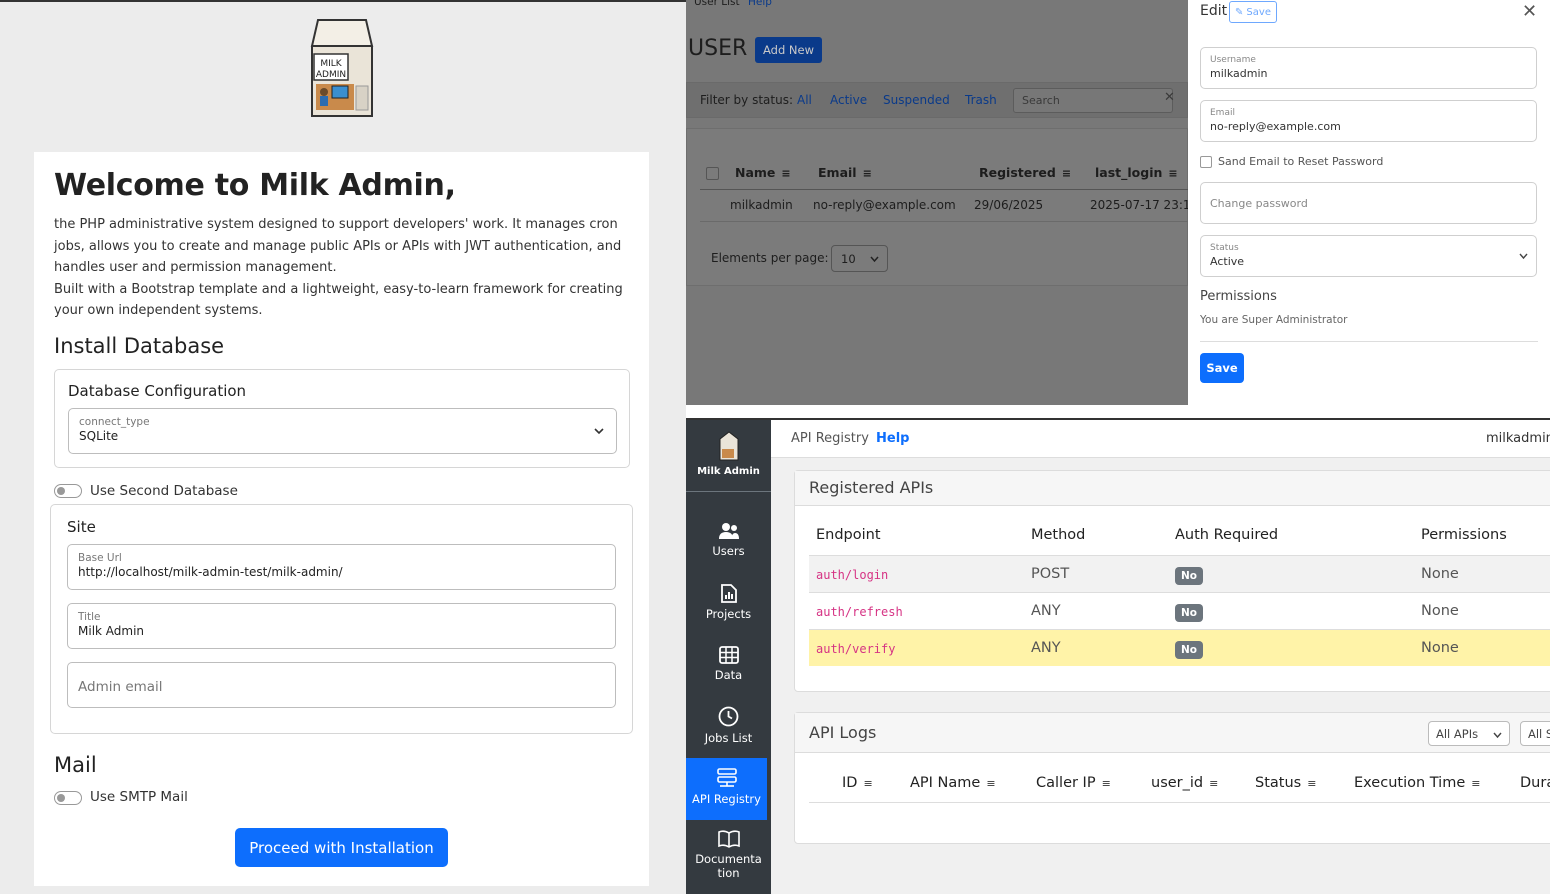 This screenshot has width=1550, height=894. Describe the element at coordinates (1214, 11) in the screenshot. I see `edit-title: Edit` at that location.